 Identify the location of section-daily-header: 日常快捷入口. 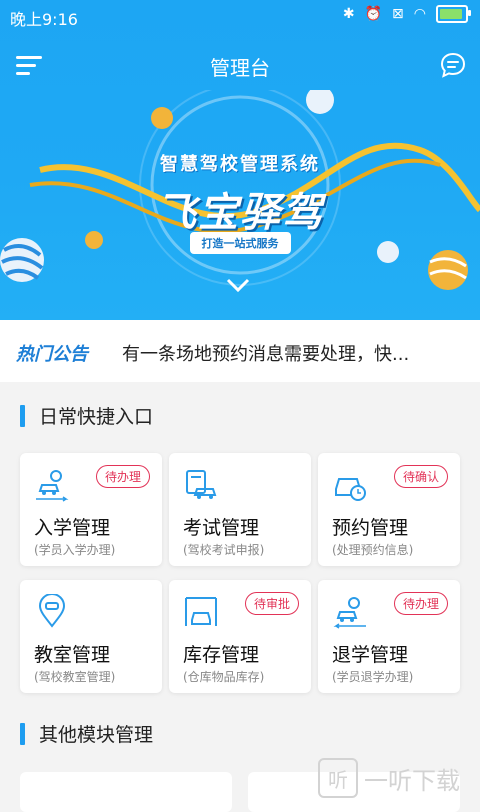
(86, 415).